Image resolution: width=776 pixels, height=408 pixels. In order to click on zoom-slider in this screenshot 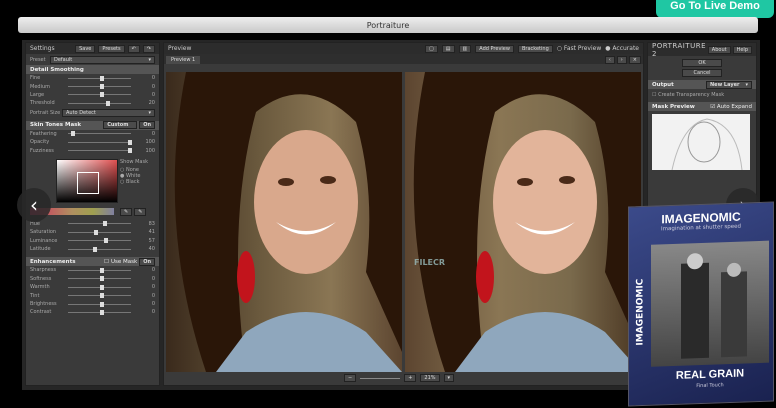, I will do `click(380, 378)`.